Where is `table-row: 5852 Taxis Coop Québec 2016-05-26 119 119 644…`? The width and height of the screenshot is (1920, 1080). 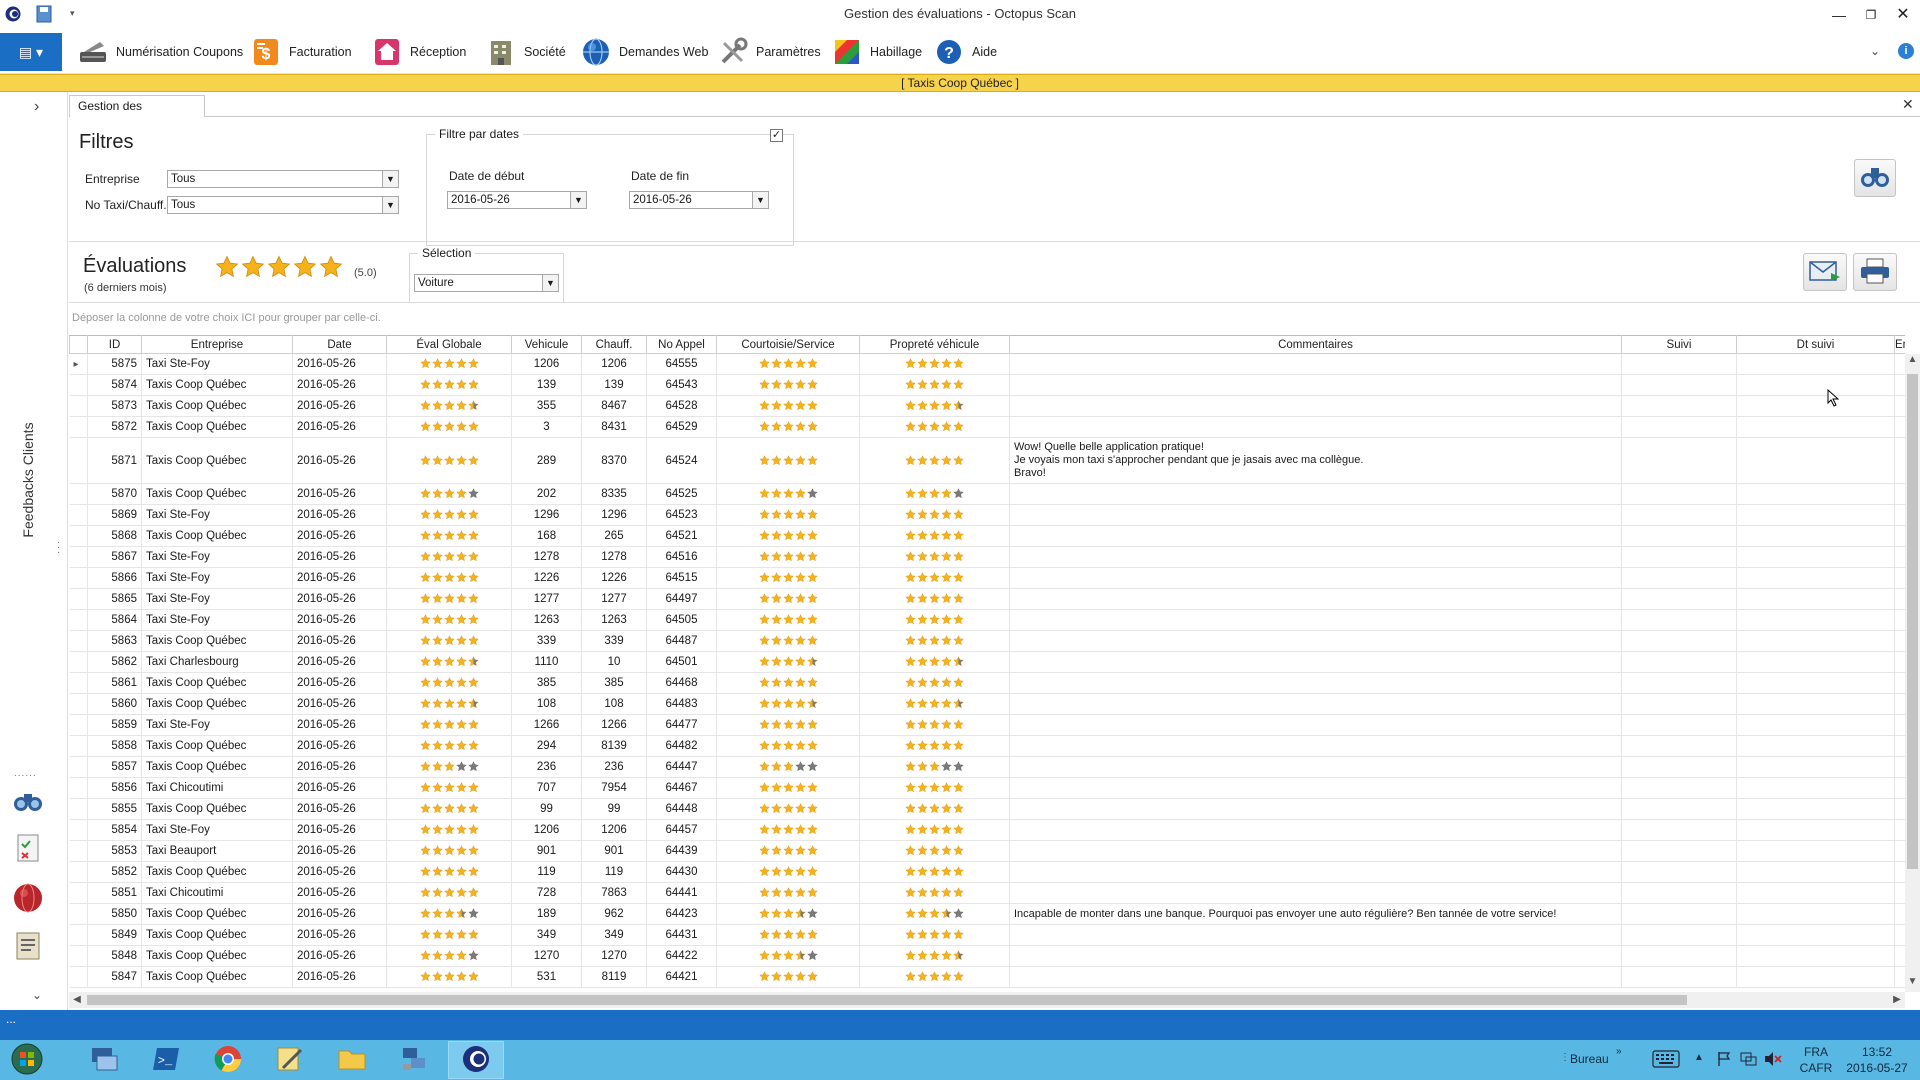 table-row: 5852 Taxis Coop Québec 2016-05-26 119 119 644… is located at coordinates (987, 872).